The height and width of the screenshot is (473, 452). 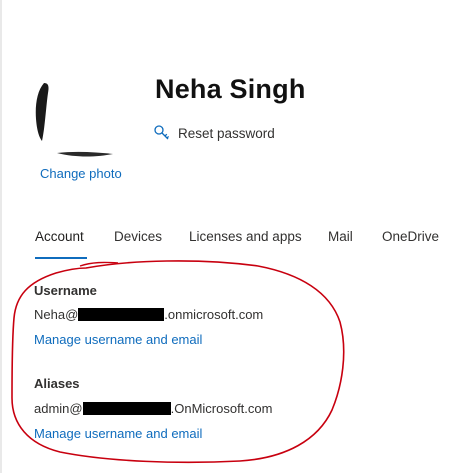 What do you see at coordinates (61, 258) in the screenshot?
I see `active-tab-indicator` at bounding box center [61, 258].